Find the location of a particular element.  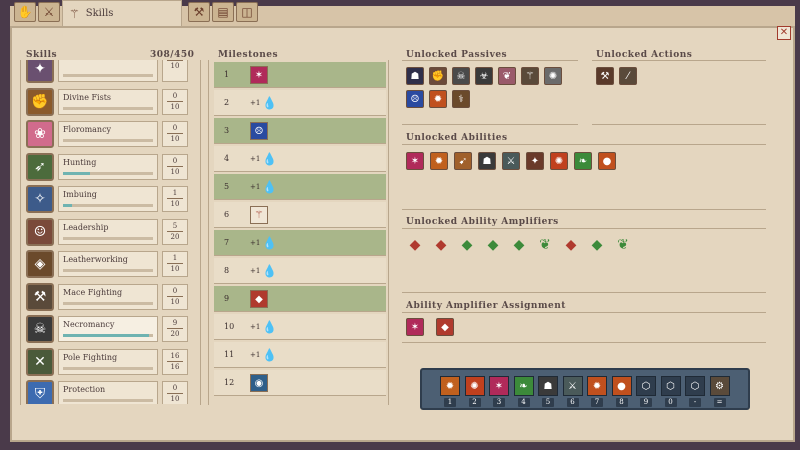

skill-points: 308/450 is located at coordinates (172, 55).